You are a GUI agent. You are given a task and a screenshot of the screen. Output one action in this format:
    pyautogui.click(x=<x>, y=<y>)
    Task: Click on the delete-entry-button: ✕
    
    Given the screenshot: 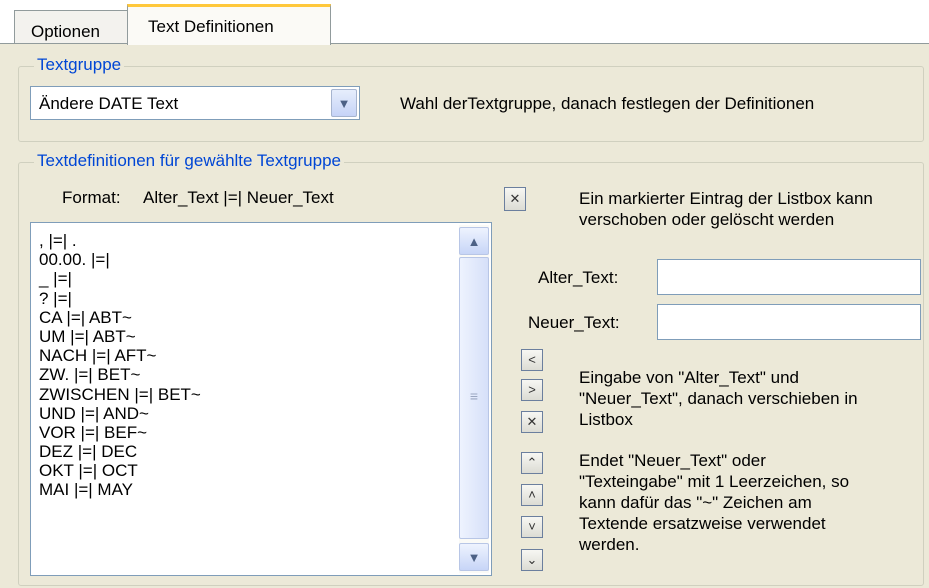 What is the action you would take?
    pyautogui.click(x=515, y=199)
    